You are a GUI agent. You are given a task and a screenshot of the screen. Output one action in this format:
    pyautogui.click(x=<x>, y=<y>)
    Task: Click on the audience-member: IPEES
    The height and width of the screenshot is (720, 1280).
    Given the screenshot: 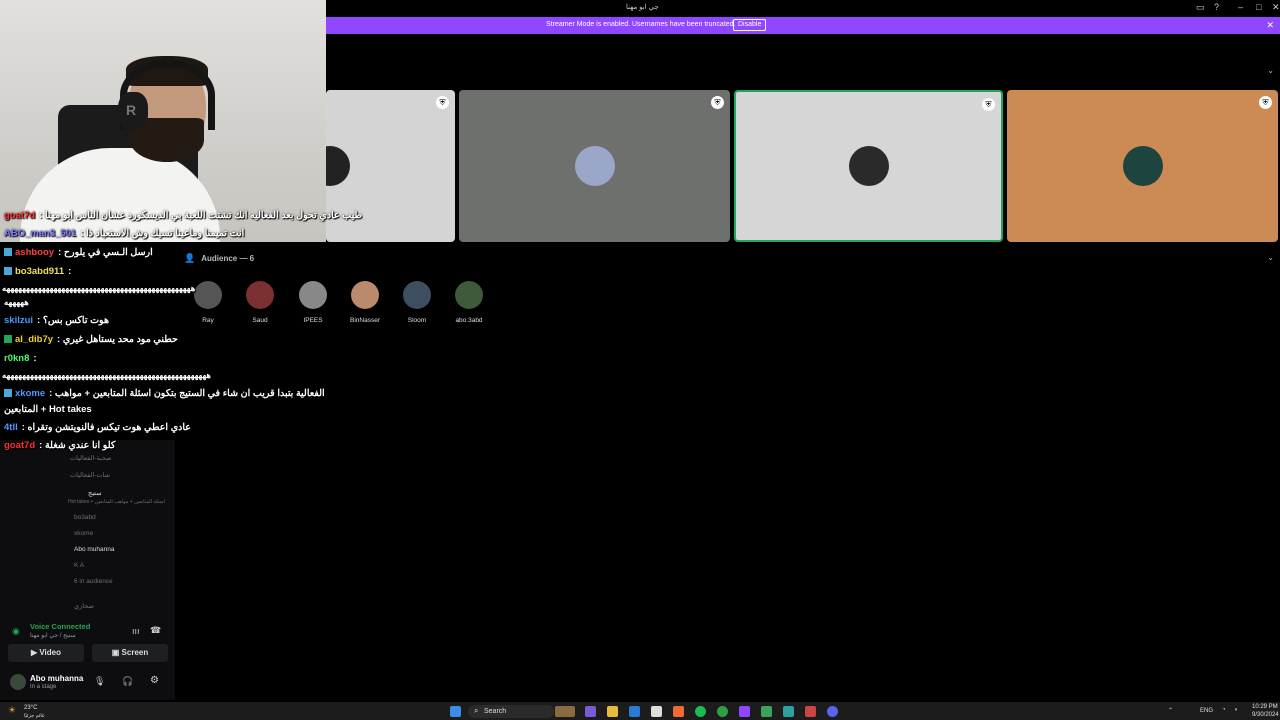 What is the action you would take?
    pyautogui.click(x=313, y=302)
    